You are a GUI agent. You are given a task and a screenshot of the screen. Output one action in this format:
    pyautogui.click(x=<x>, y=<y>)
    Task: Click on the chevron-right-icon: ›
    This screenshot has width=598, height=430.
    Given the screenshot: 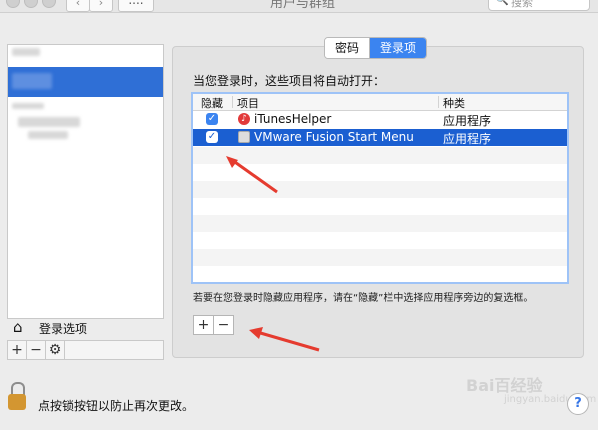 What is the action you would take?
    pyautogui.click(x=101, y=4)
    